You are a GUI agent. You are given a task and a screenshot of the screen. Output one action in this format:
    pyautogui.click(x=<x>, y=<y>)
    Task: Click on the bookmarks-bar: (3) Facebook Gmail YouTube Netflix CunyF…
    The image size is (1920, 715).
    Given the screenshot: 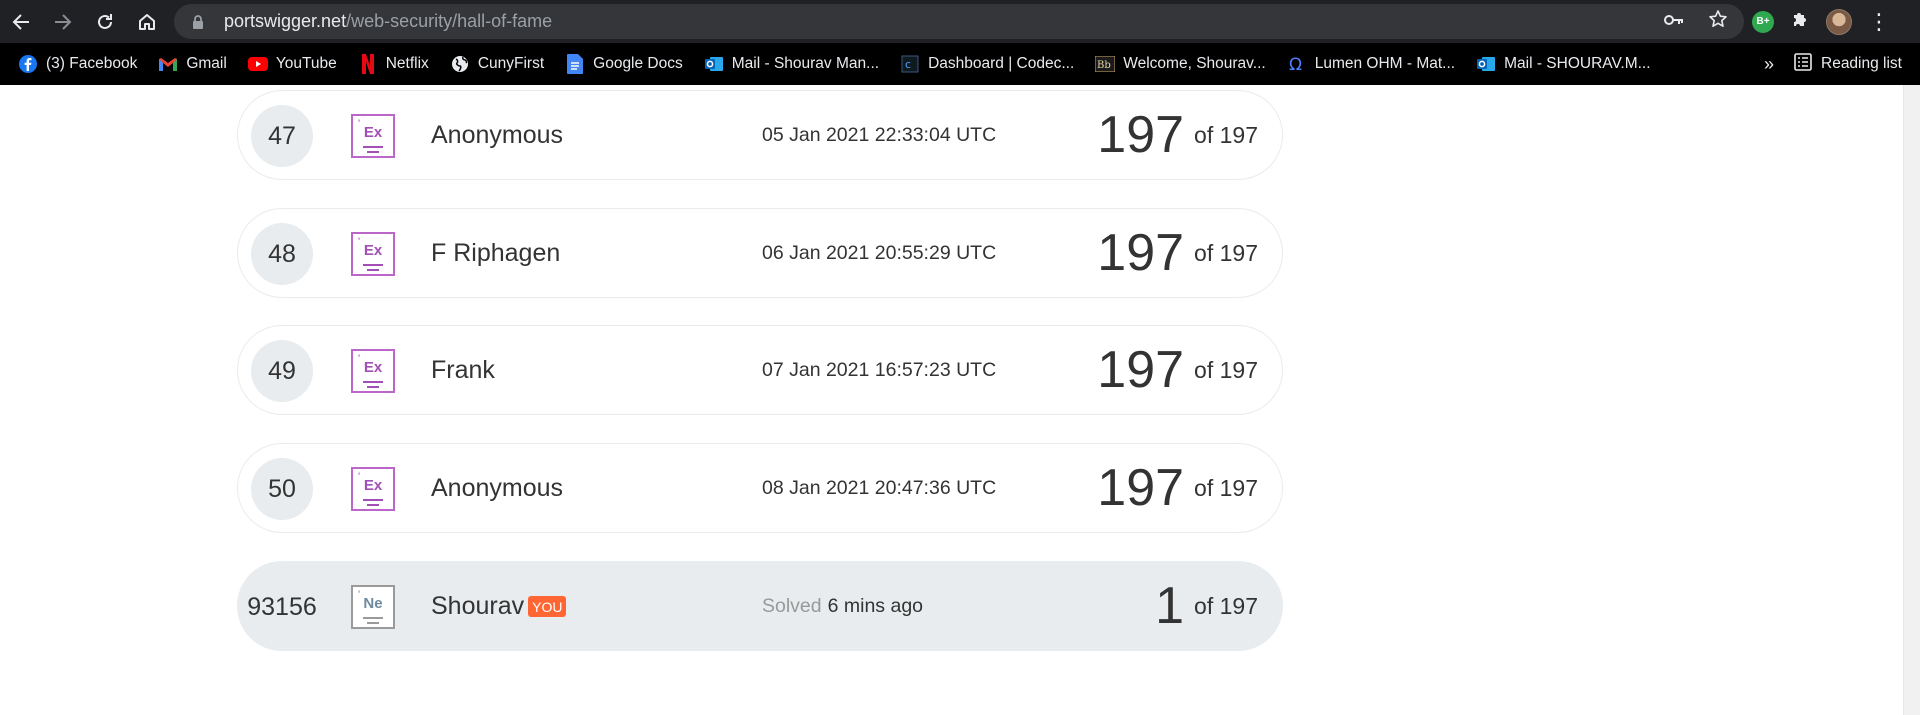 What is the action you would take?
    pyautogui.click(x=960, y=64)
    